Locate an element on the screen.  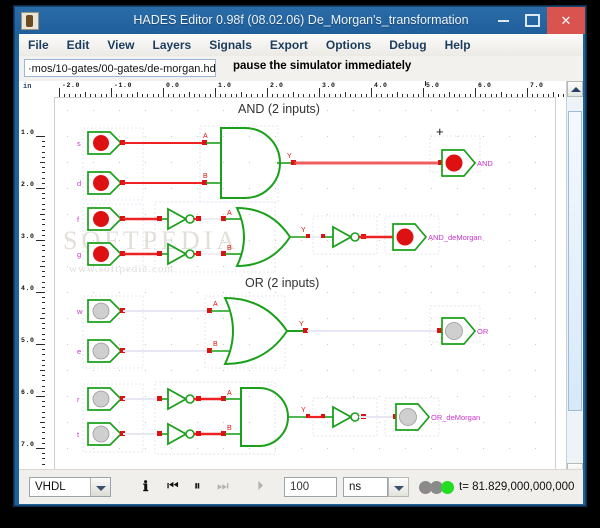
vertical-scroll-thumb is located at coordinates (575, 261).